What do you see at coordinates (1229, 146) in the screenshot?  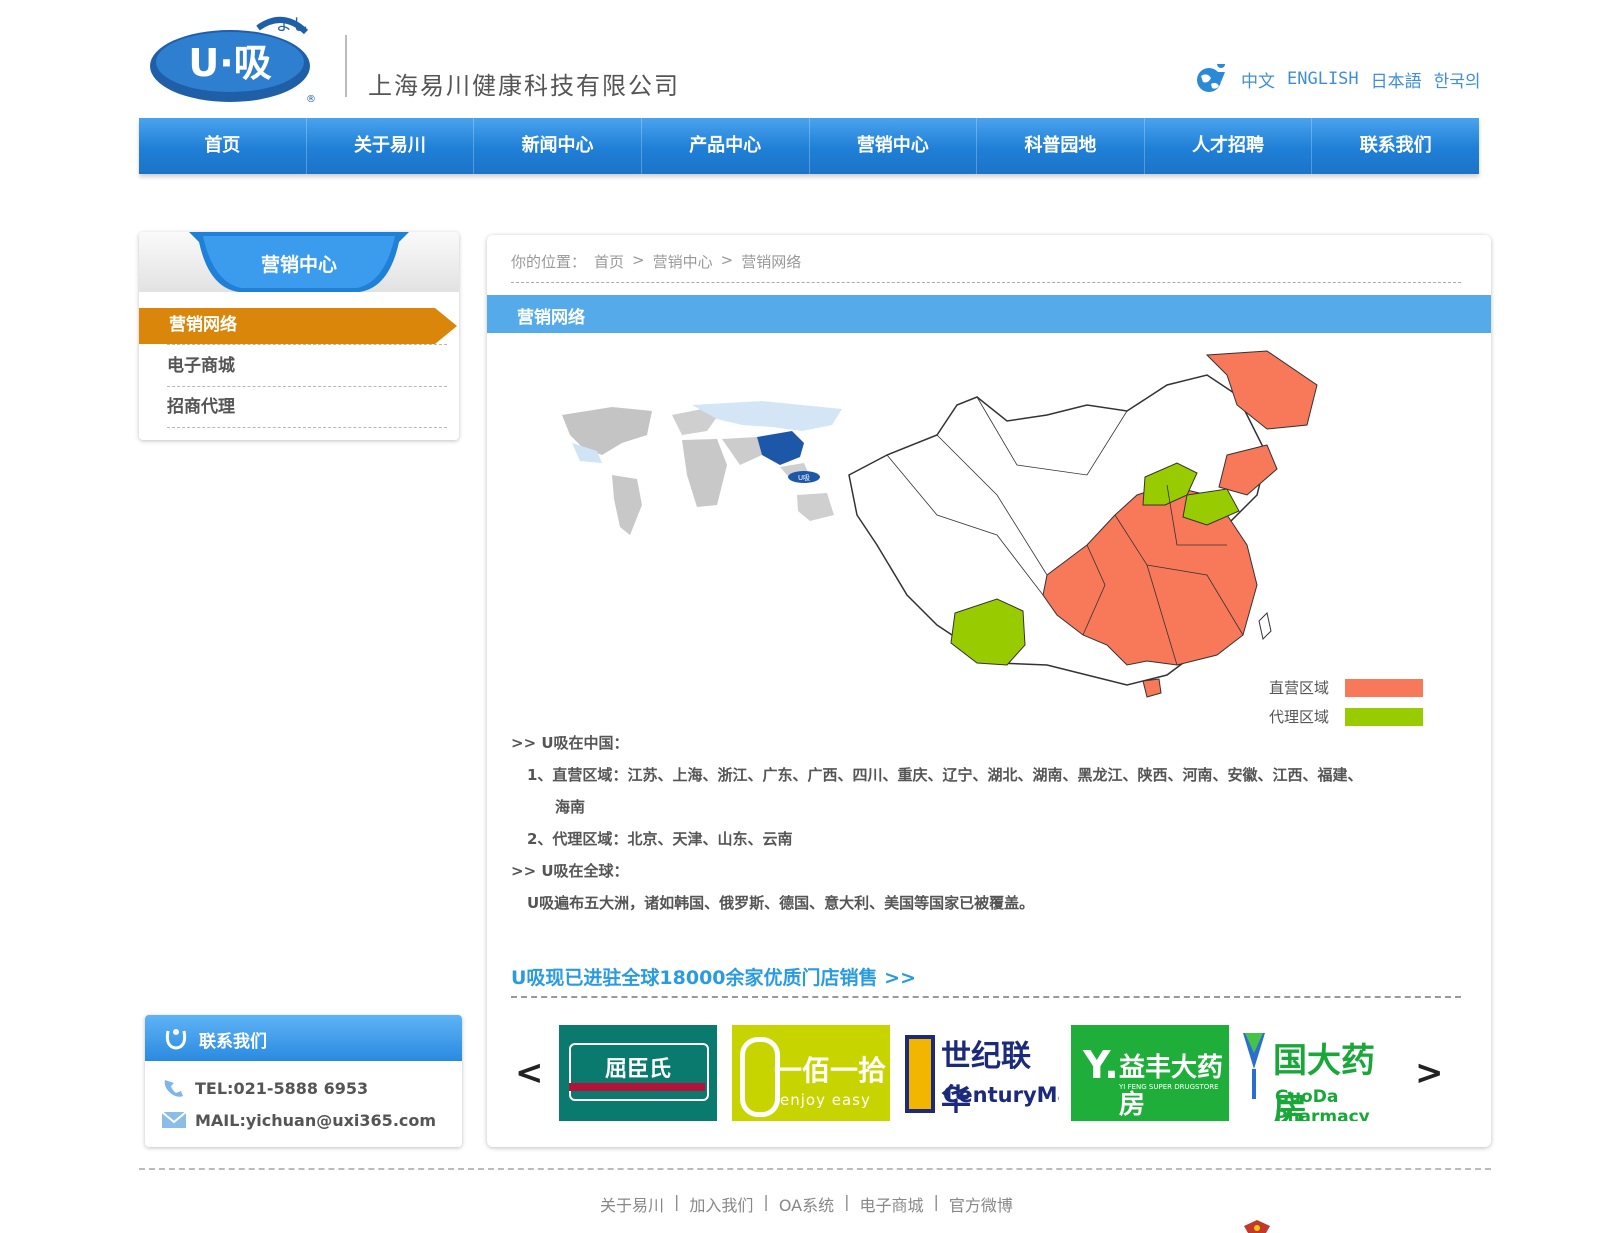 I see `nav-careers: 人才招聘` at bounding box center [1229, 146].